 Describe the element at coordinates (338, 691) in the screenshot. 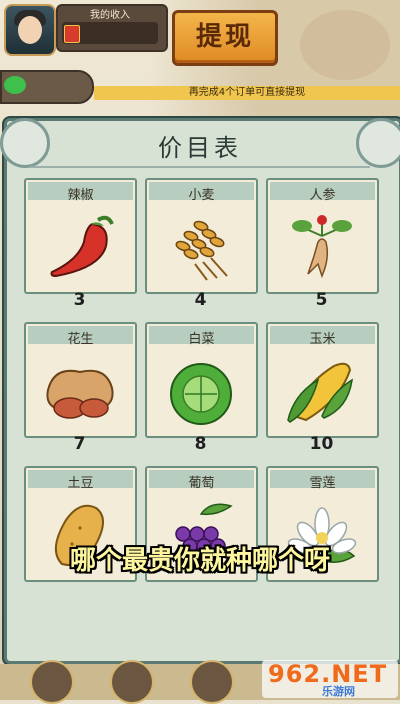

I see `watermark-subtitle: 乐游网` at that location.